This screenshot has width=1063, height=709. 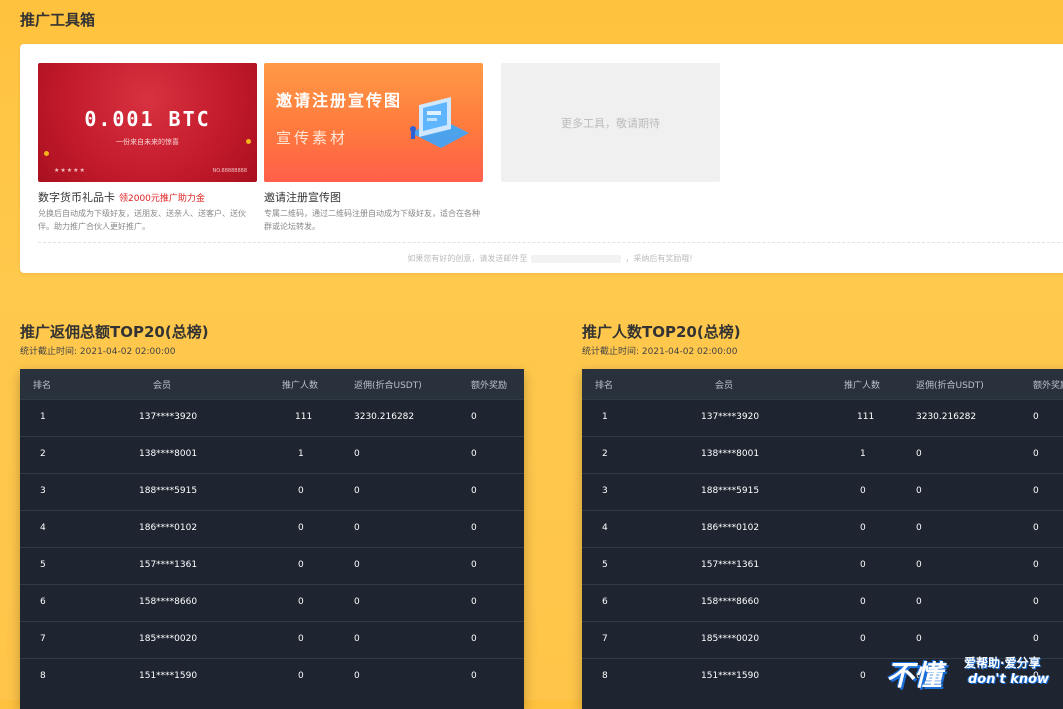 What do you see at coordinates (730, 639) in the screenshot?
I see `member-cell: 185****0020` at bounding box center [730, 639].